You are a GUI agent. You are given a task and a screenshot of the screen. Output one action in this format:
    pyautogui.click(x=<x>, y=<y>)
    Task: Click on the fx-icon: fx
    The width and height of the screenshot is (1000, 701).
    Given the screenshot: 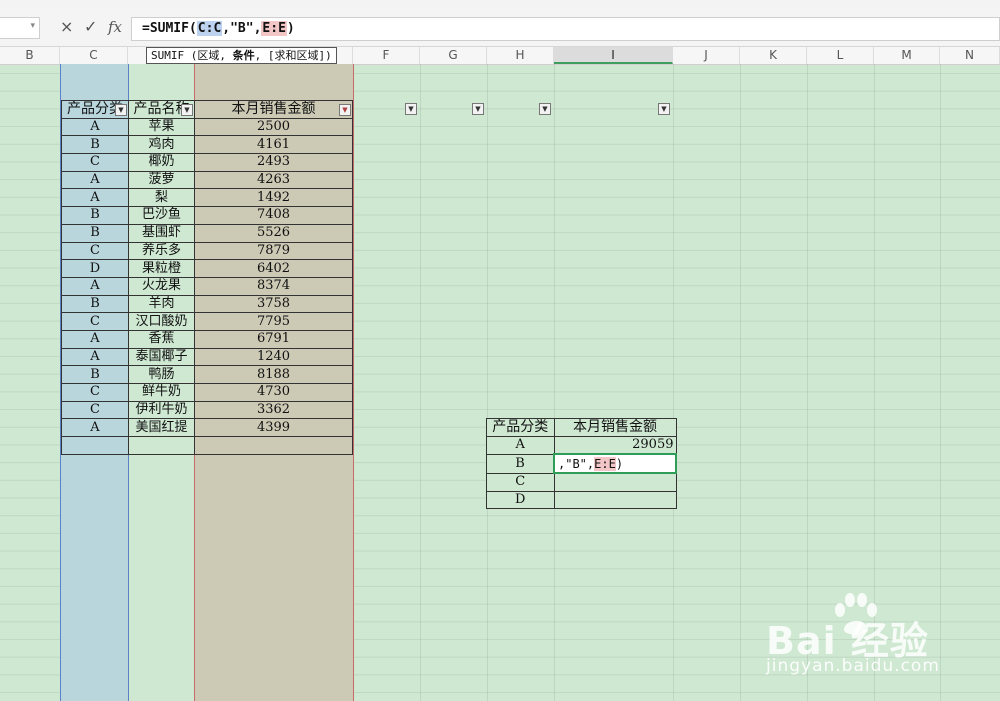 What is the action you would take?
    pyautogui.click(x=115, y=27)
    